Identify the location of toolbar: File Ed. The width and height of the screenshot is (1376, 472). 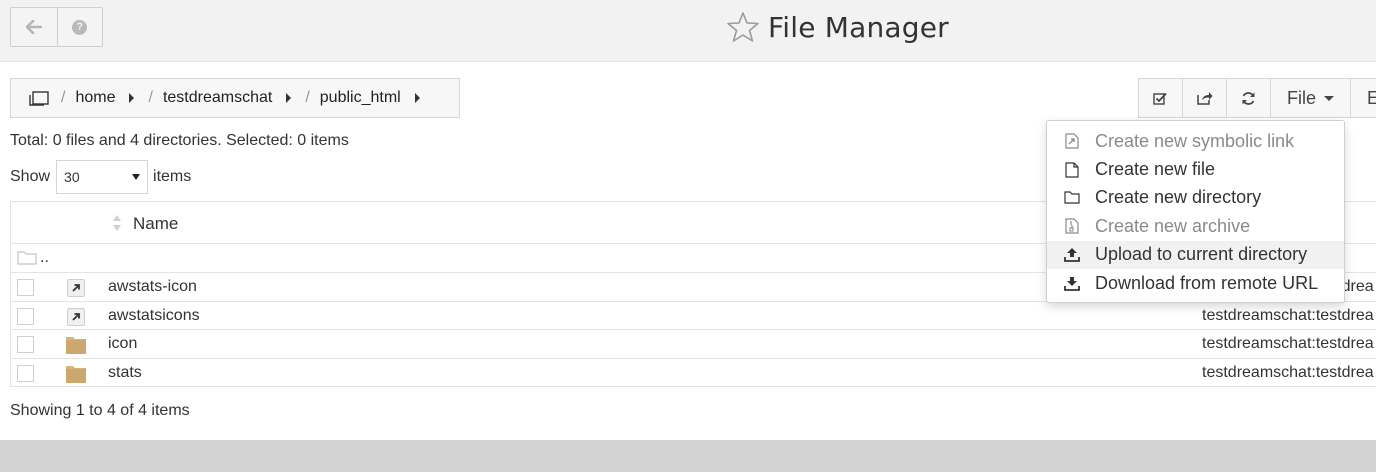
(1257, 98).